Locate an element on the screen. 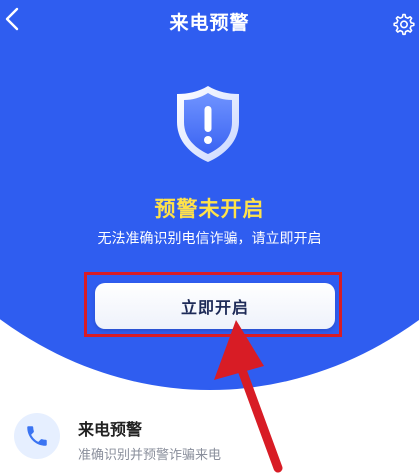 This screenshot has height=473, width=419. phone-icon is located at coordinates (37, 436).